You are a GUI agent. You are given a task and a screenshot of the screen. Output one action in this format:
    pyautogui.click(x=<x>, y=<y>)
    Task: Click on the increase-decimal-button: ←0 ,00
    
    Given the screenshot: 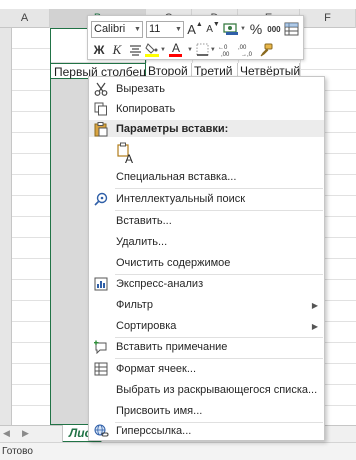 What is the action you would take?
    pyautogui.click(x=227, y=49)
    